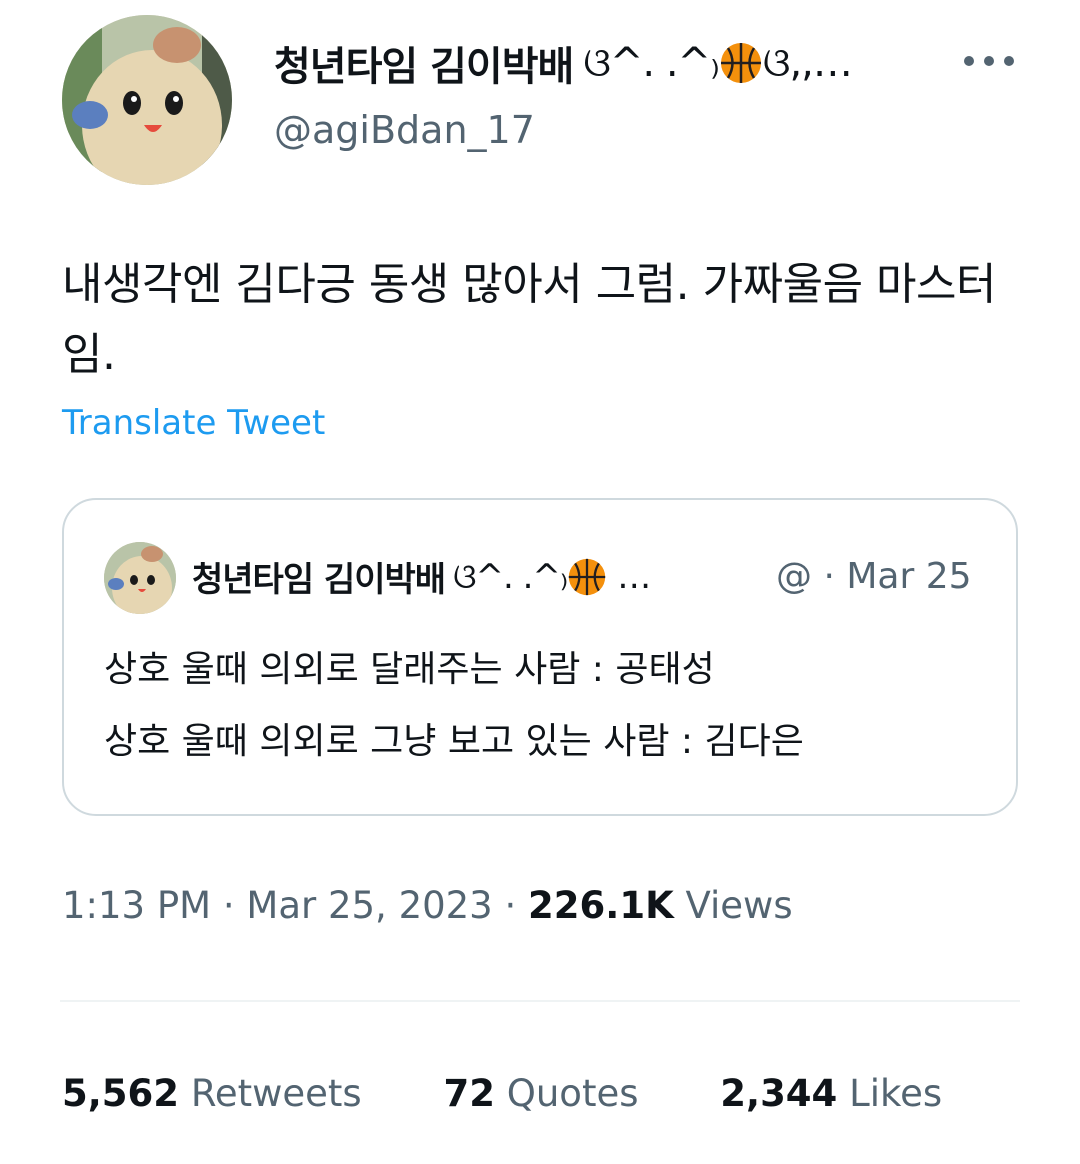  What do you see at coordinates (409, 669) in the screenshot?
I see `quoted-tweet-line-1: 상호 울때 의외로 달래주는 사람 : 공태성` at bounding box center [409, 669].